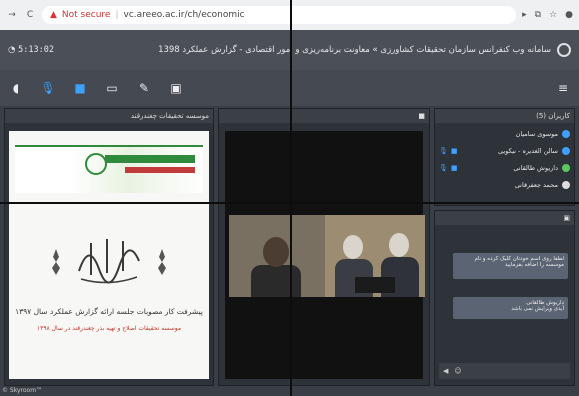 The image size is (579, 396). What do you see at coordinates (536, 184) in the screenshot?
I see `user-name: محمد جعفرقانی` at bounding box center [536, 184].